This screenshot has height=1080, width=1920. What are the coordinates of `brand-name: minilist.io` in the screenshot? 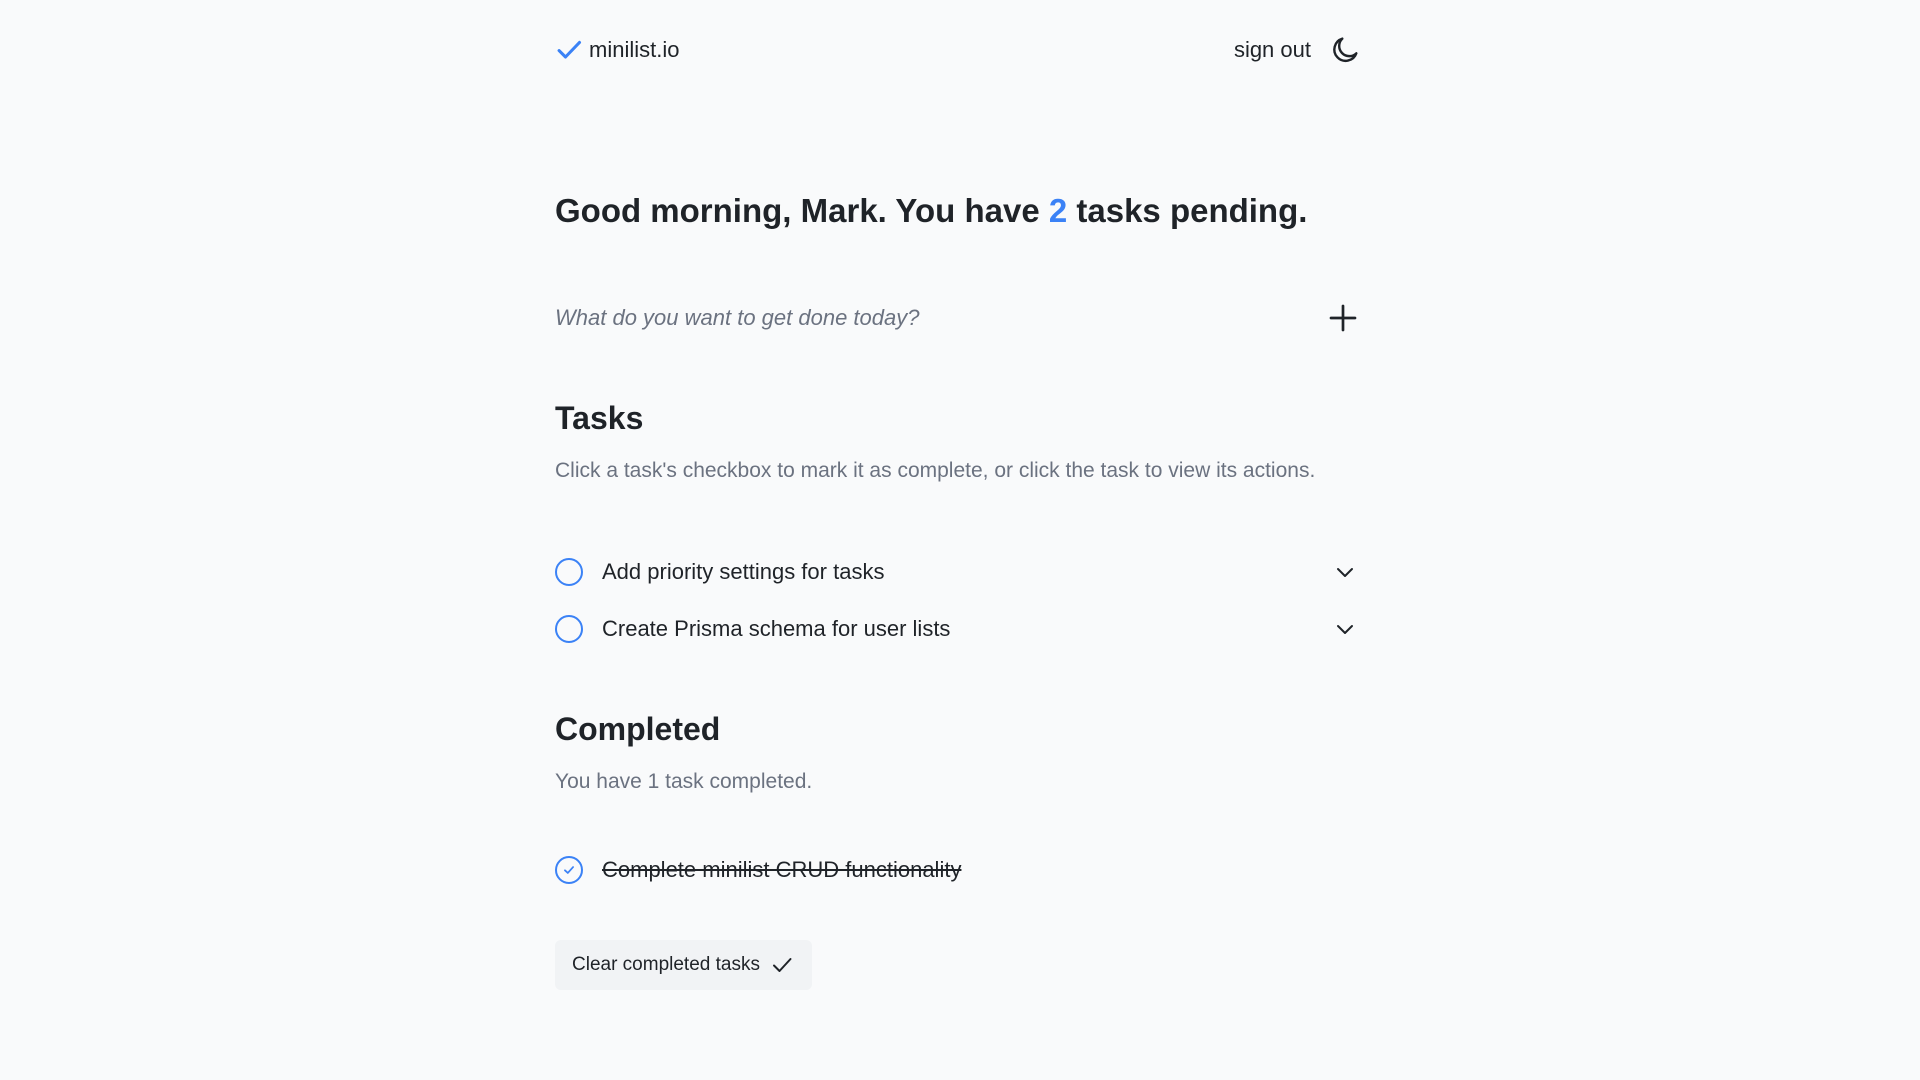 It's located at (634, 49).